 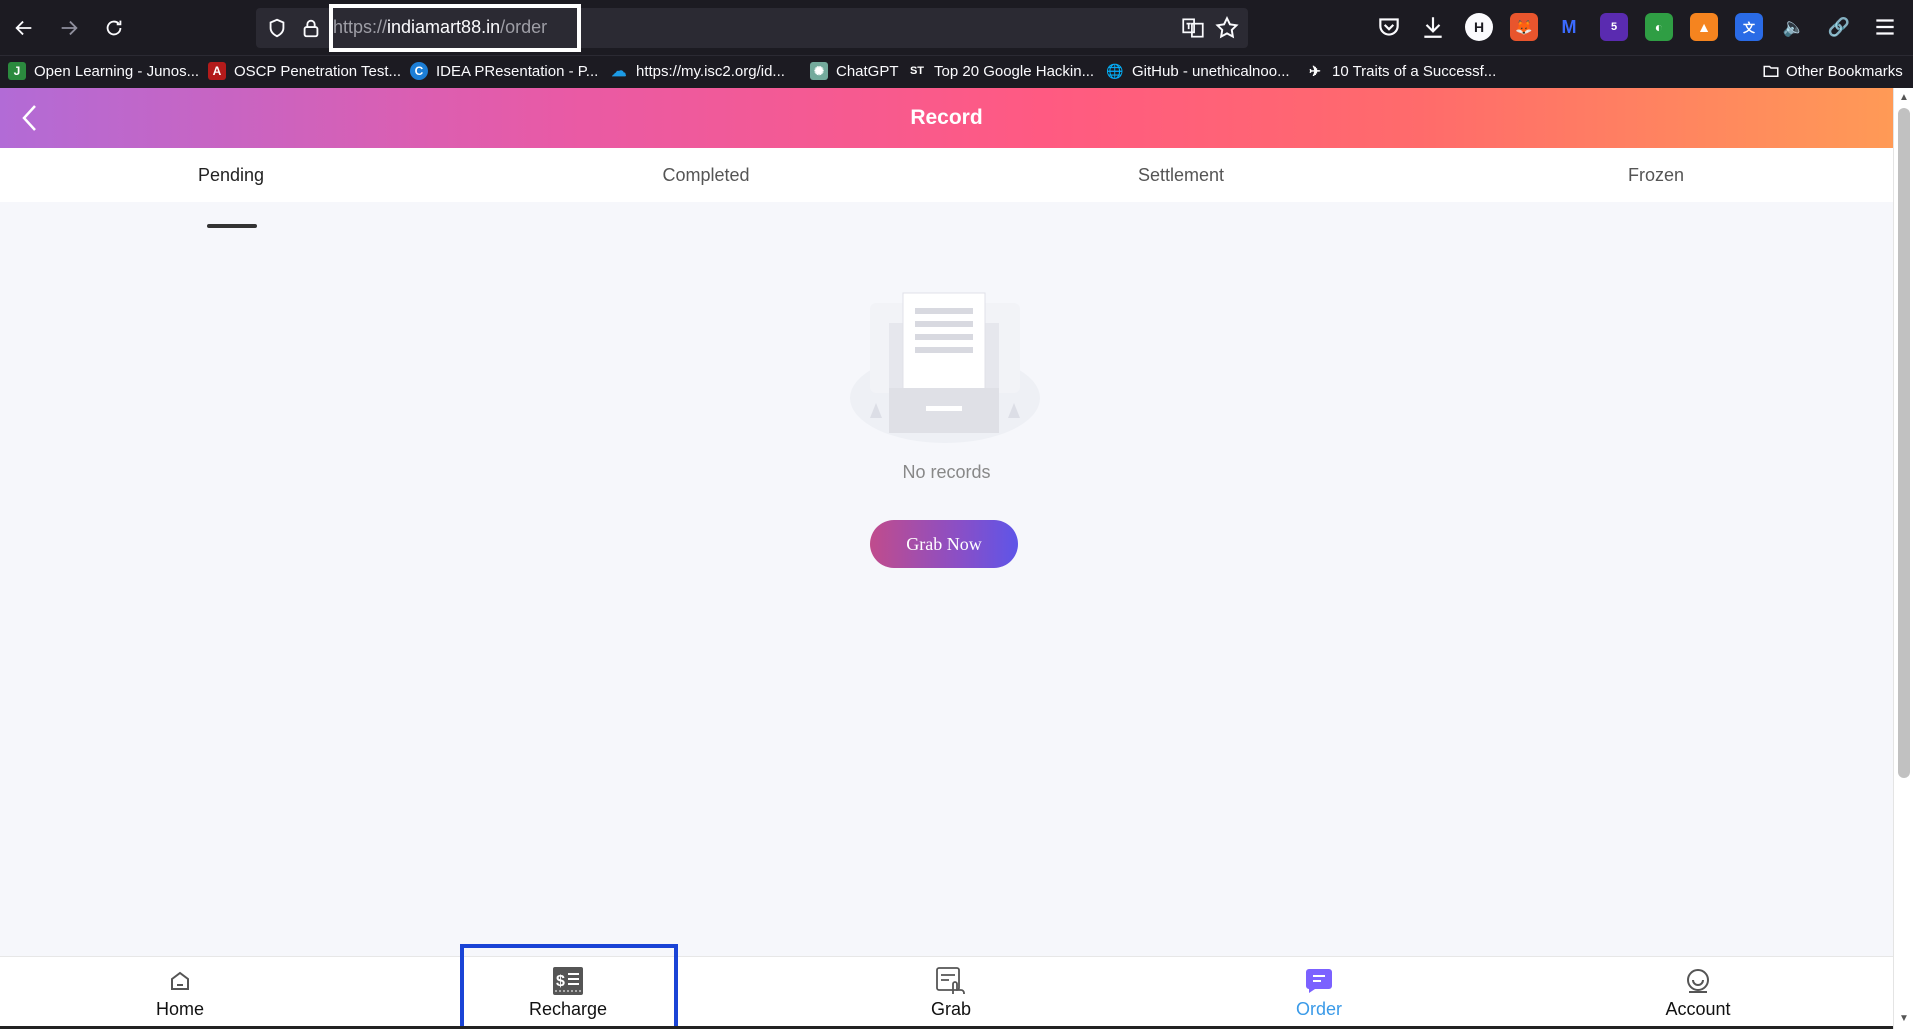 What do you see at coordinates (1698, 981) in the screenshot?
I see `account-icon` at bounding box center [1698, 981].